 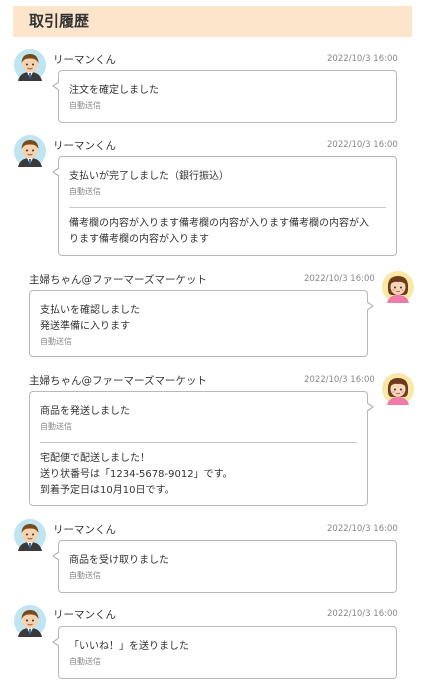 I want to click on message-text: 「いいね！」を送りました, so click(x=129, y=646).